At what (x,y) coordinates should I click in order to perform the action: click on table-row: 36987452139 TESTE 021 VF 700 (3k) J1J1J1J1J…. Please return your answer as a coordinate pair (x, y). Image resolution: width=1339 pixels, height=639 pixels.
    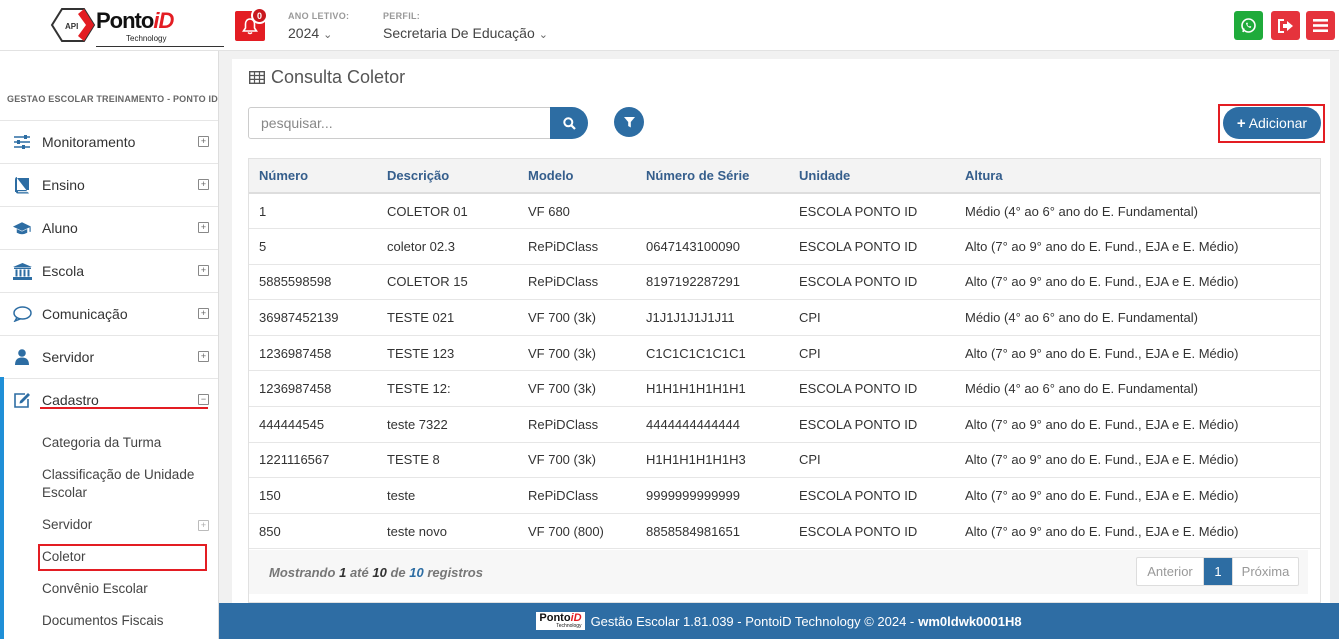
    Looking at the image, I should click on (784, 317).